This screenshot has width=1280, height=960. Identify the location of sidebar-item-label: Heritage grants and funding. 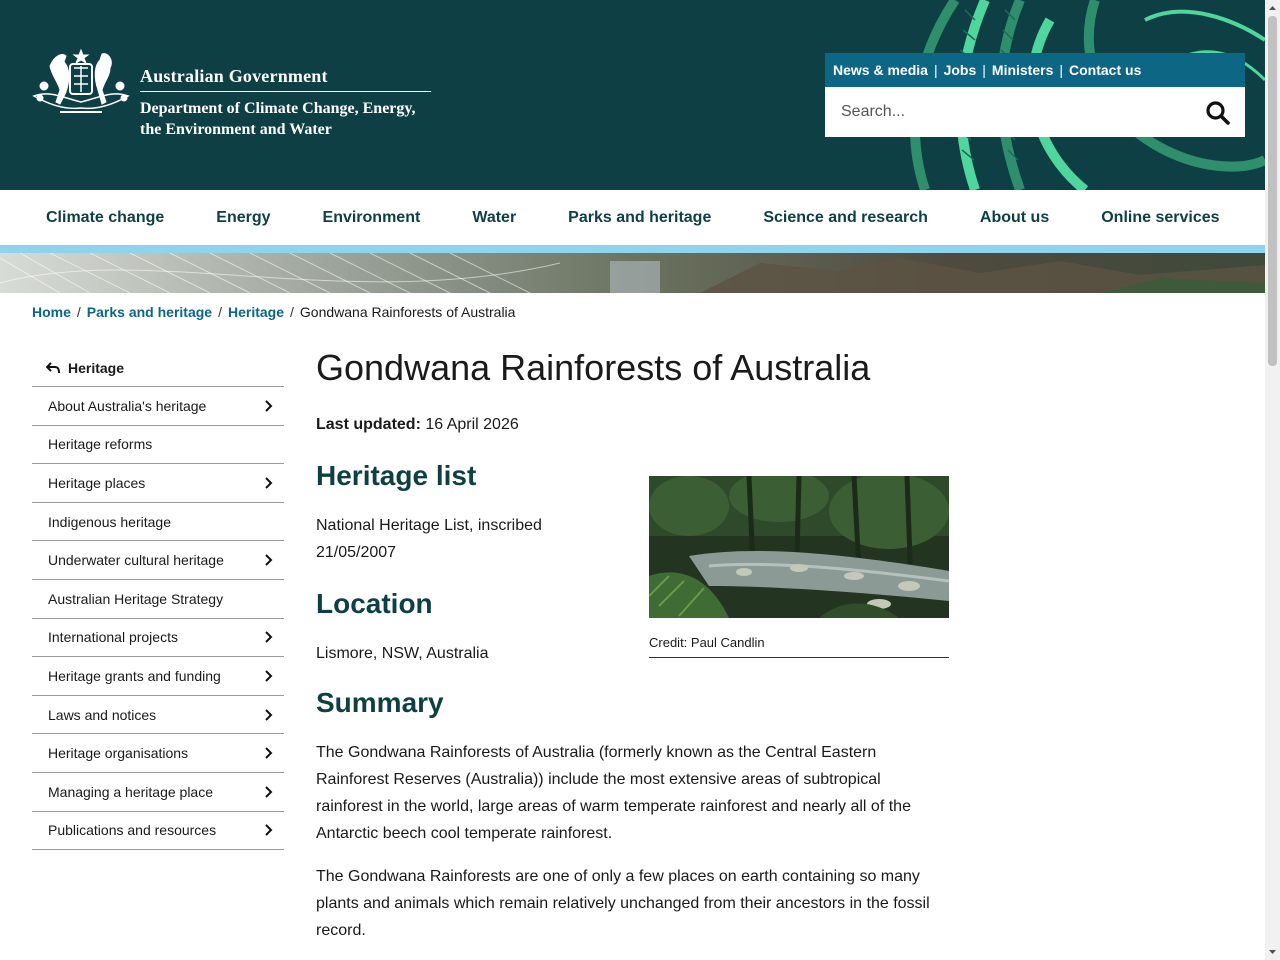
(134, 675).